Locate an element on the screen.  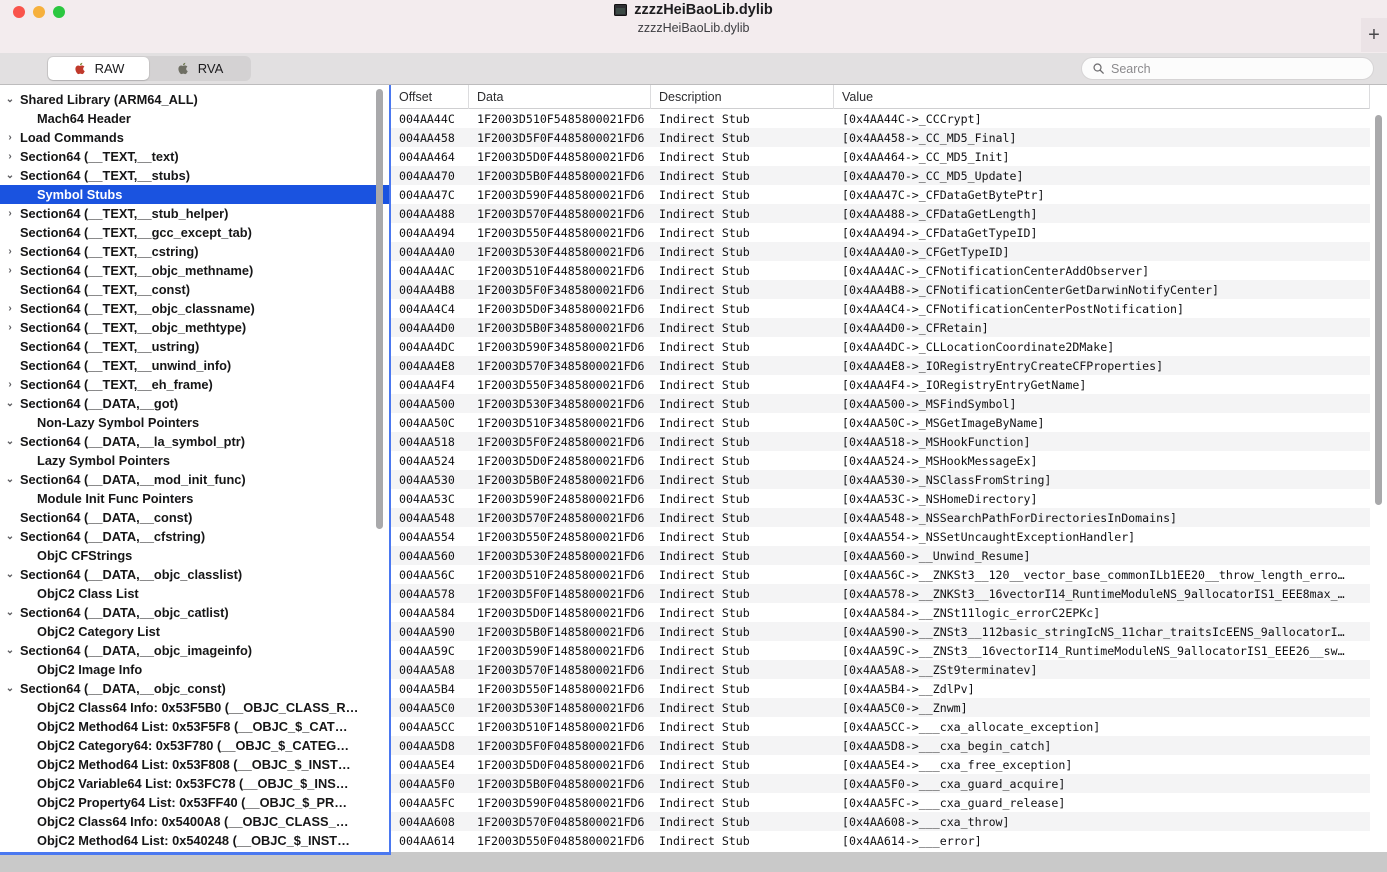
search-field is located at coordinates (1227, 68).